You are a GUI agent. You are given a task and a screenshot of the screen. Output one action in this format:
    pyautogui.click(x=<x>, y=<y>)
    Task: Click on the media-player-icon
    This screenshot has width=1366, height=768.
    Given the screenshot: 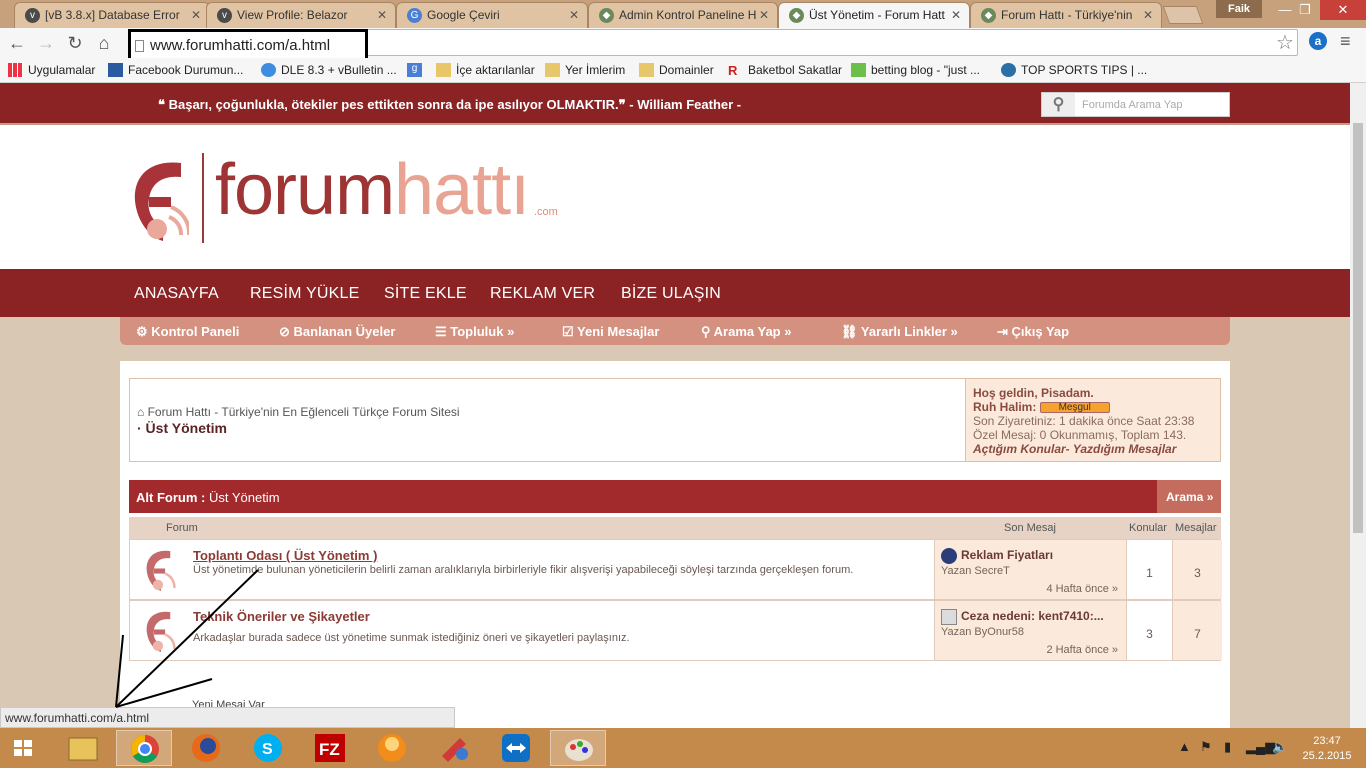 What is the action you would take?
    pyautogui.click(x=392, y=748)
    